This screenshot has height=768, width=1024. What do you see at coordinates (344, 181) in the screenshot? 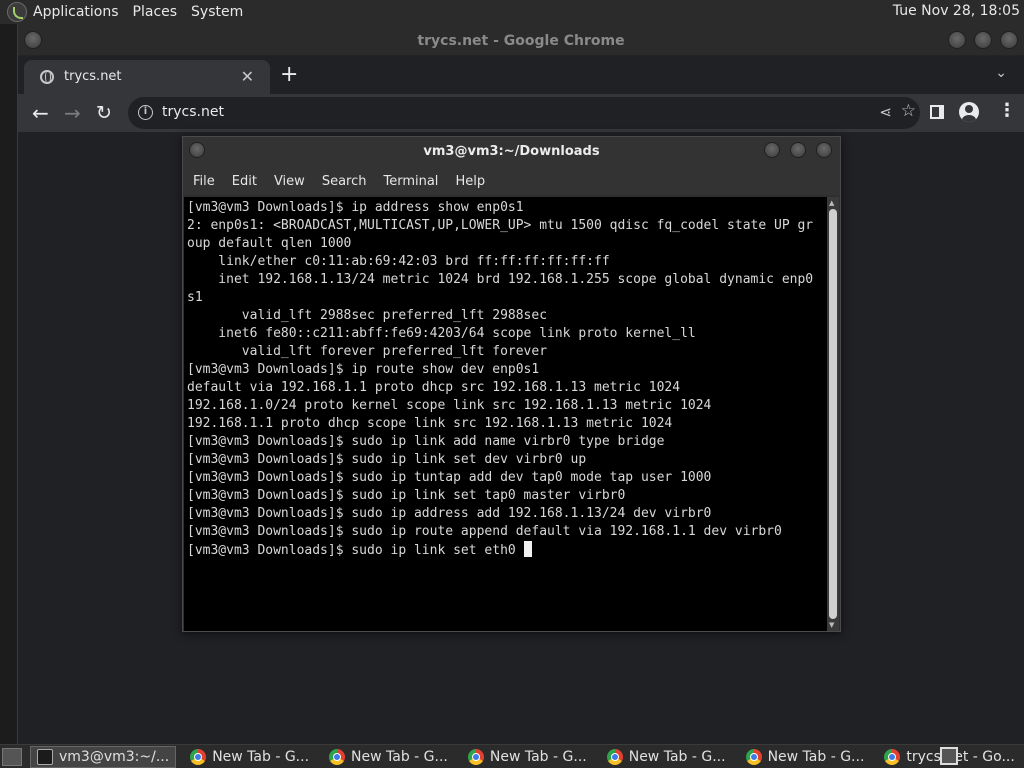
I see `menu-search: Search` at bounding box center [344, 181].